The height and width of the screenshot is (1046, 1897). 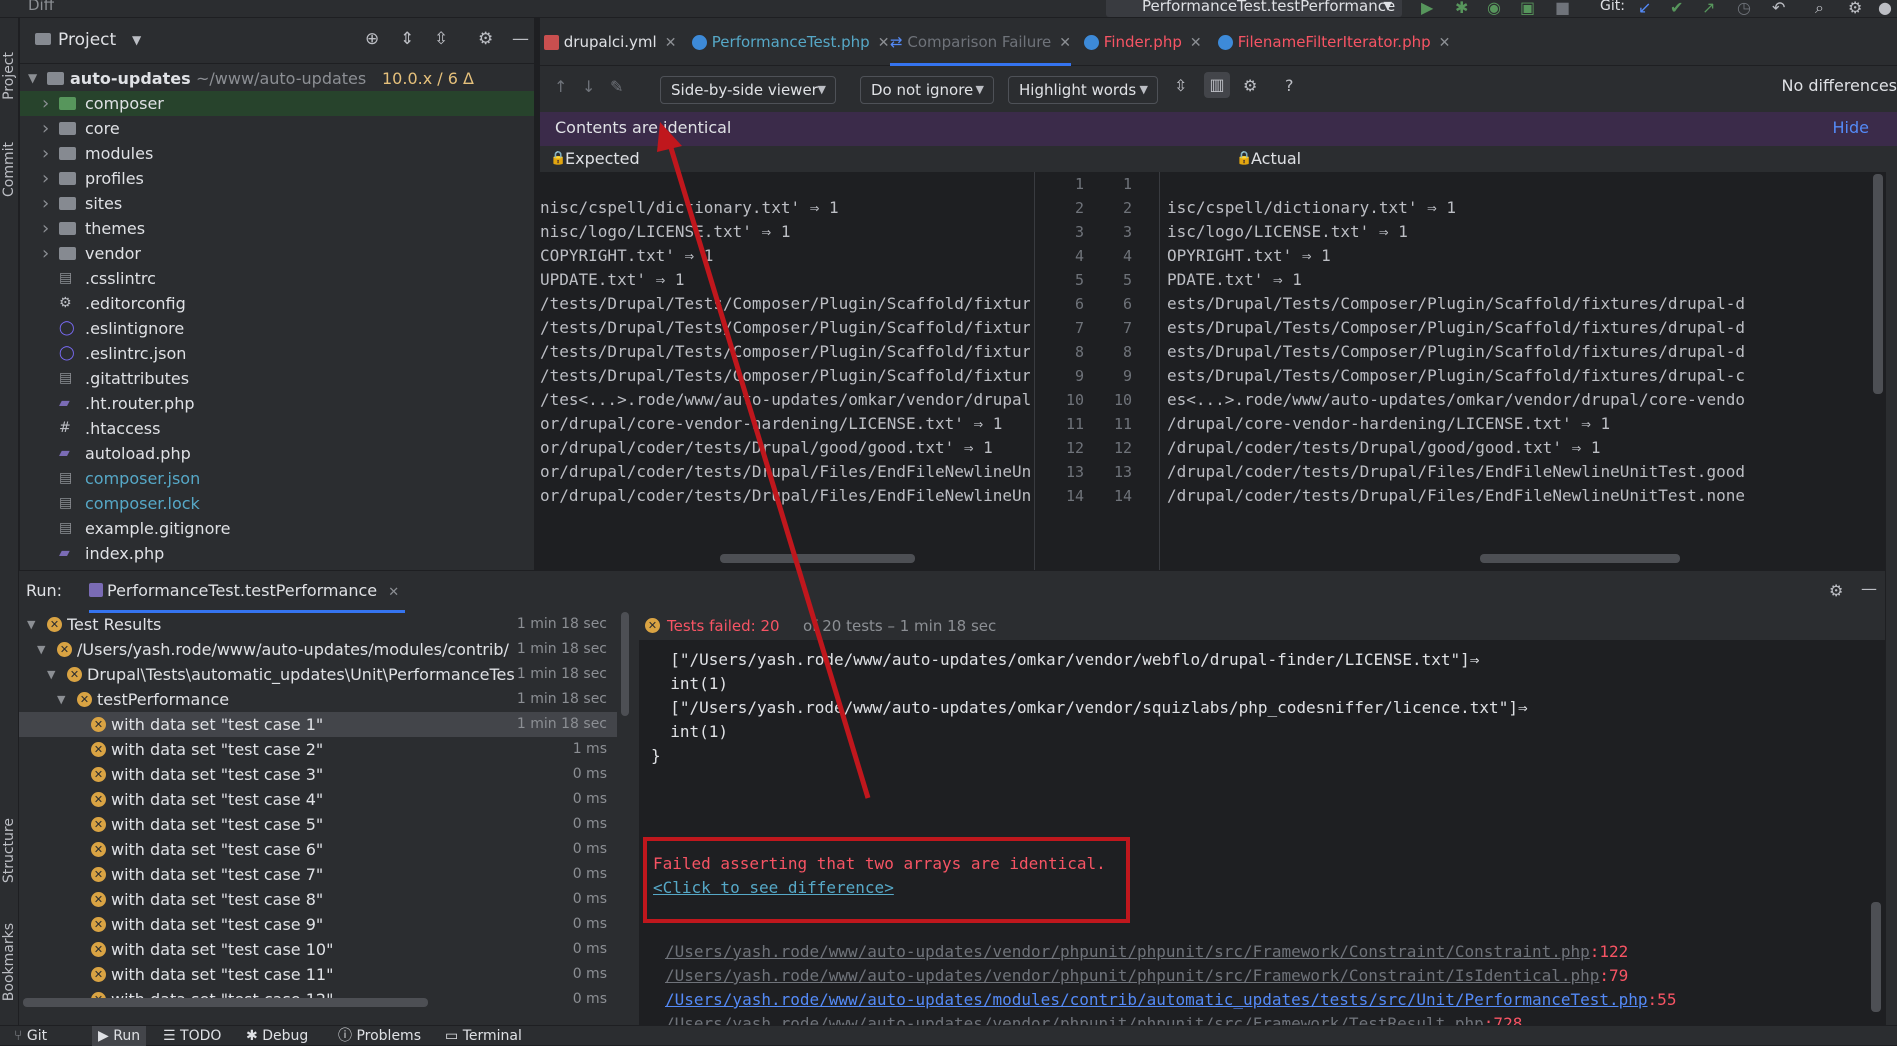 I want to click on terminal-tool-button: ▭ Terminal, so click(x=483, y=1036).